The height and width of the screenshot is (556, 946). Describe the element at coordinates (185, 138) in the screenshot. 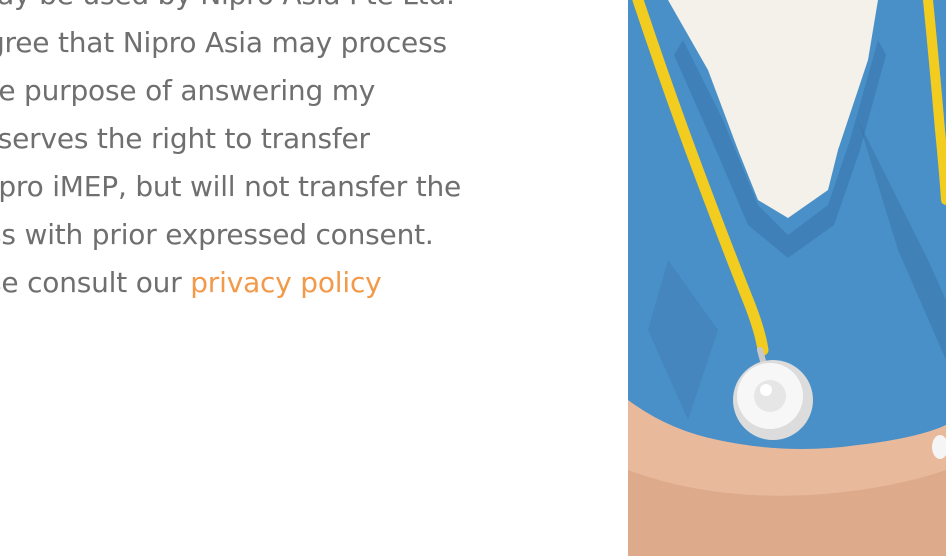

I see `consent-line: reserves the right to transfer` at that location.